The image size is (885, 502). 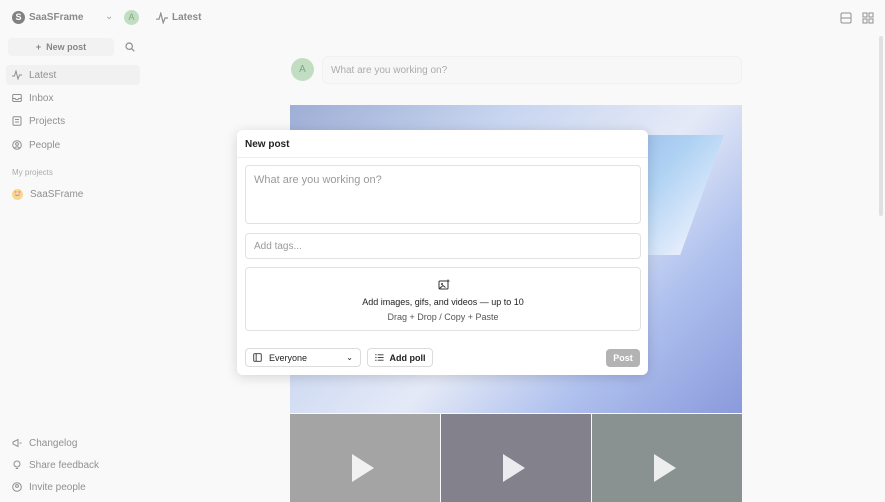 What do you see at coordinates (443, 194) in the screenshot?
I see `post-body-input: What are you working on?` at bounding box center [443, 194].